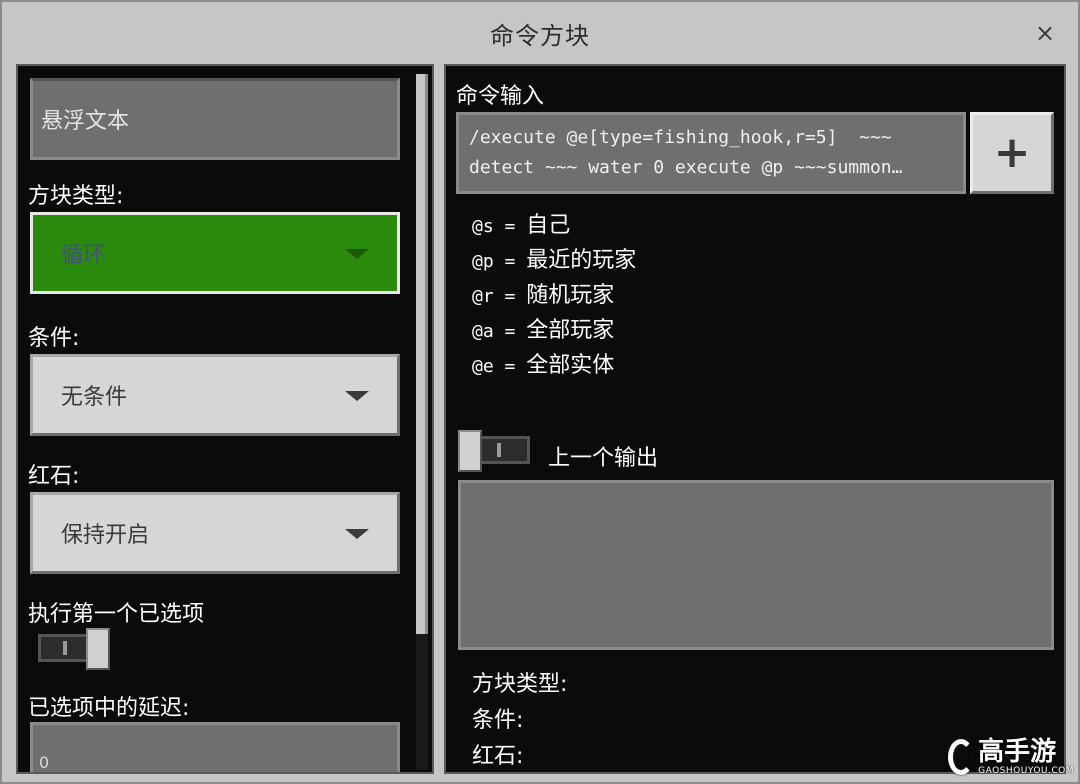  Describe the element at coordinates (94, 397) in the screenshot. I see `condition-value: 无条件` at that location.